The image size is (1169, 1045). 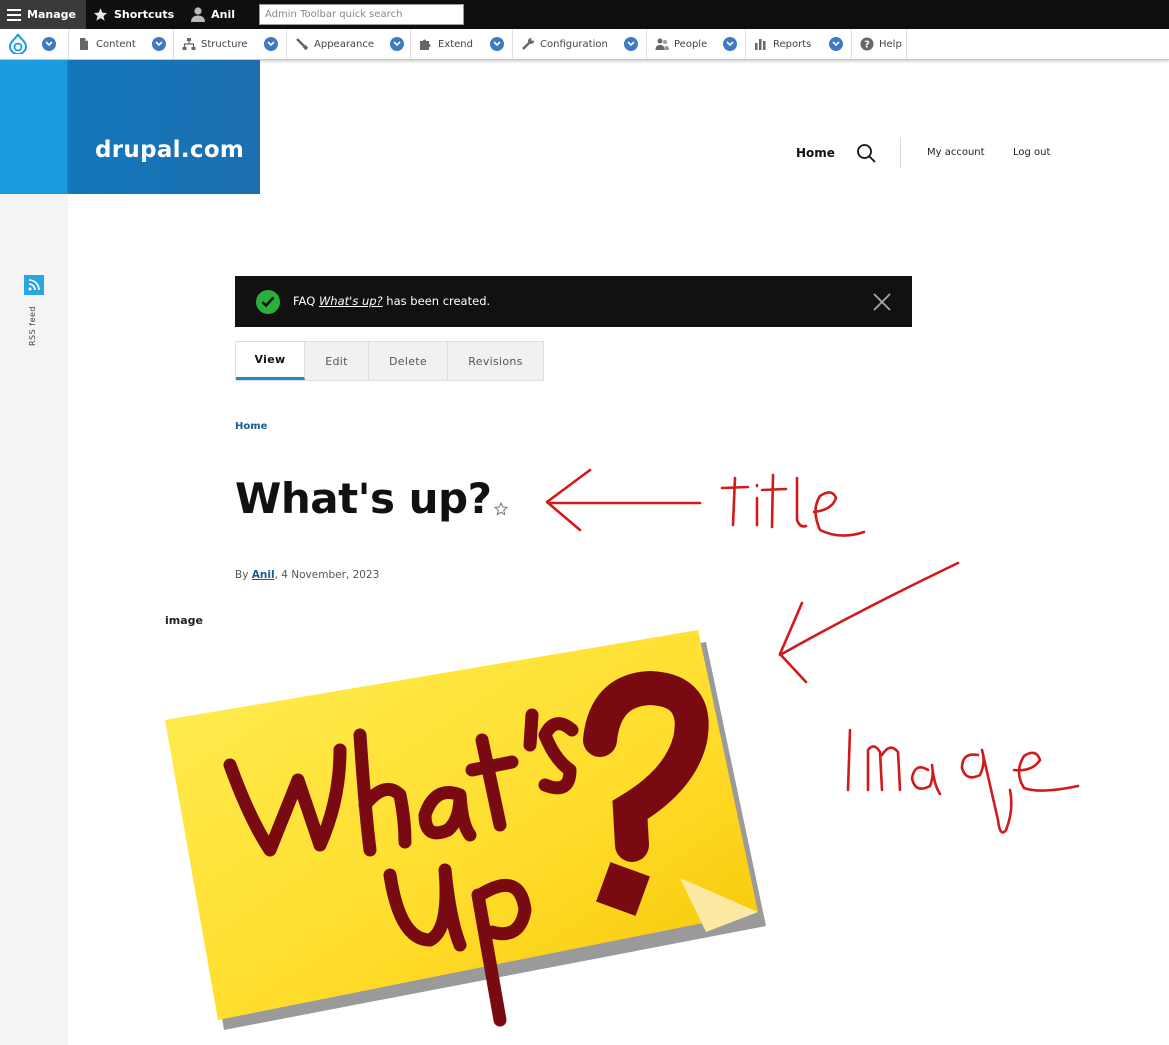 I want to click on tray-item-label: Help, so click(x=890, y=44).